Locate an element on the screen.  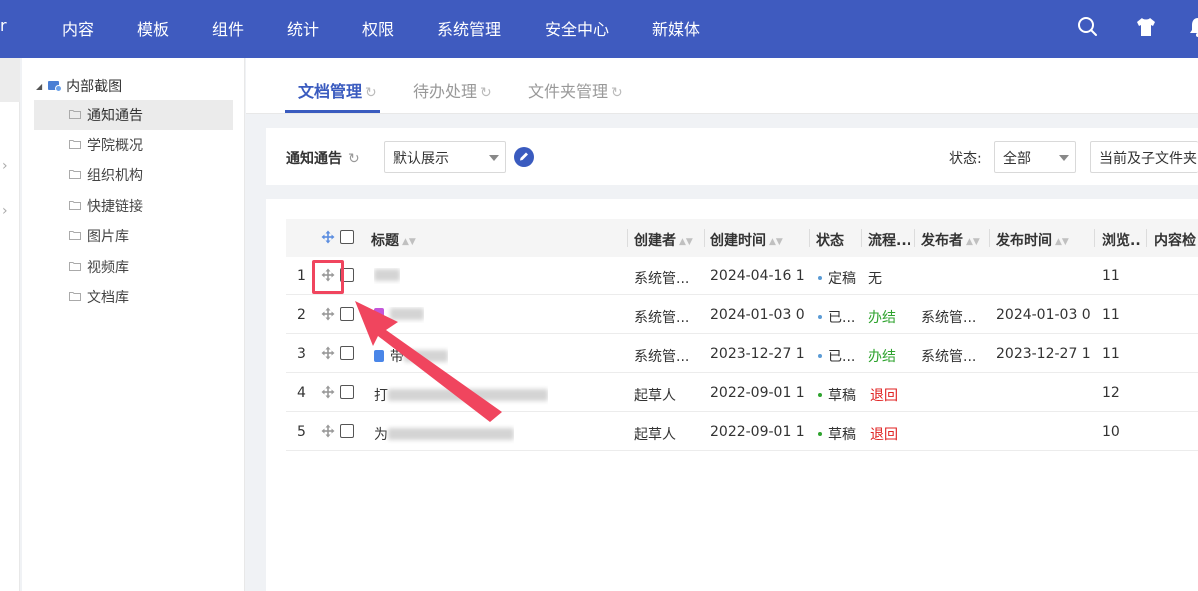
tree-item-organization: 组织机构 is located at coordinates (133, 175).